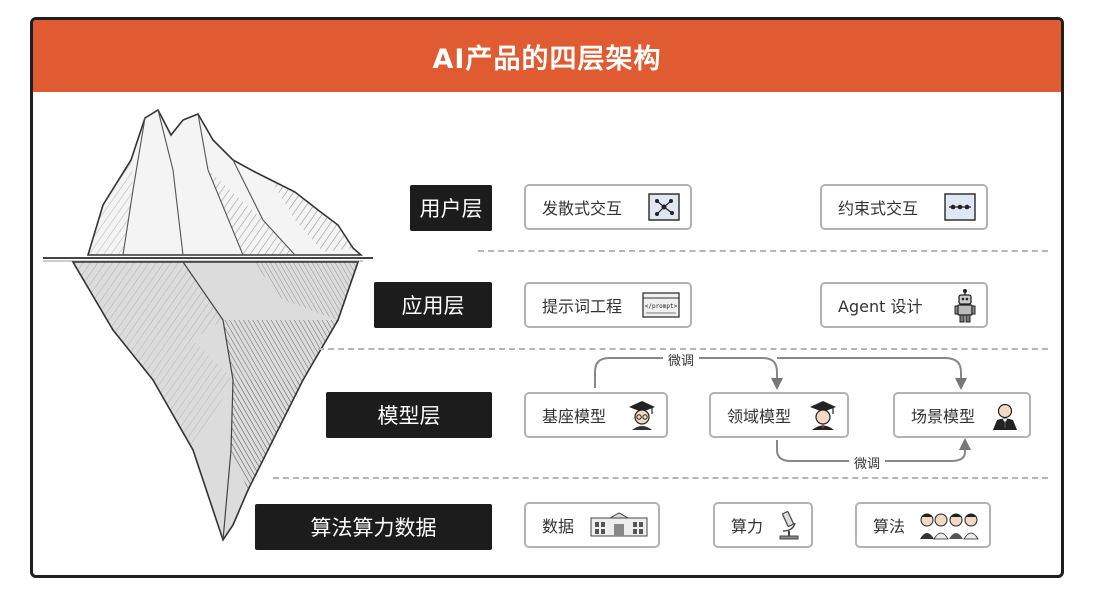 This screenshot has height=596, width=1102. I want to click on card-divergent-interaction: 发散式交互, so click(608, 207).